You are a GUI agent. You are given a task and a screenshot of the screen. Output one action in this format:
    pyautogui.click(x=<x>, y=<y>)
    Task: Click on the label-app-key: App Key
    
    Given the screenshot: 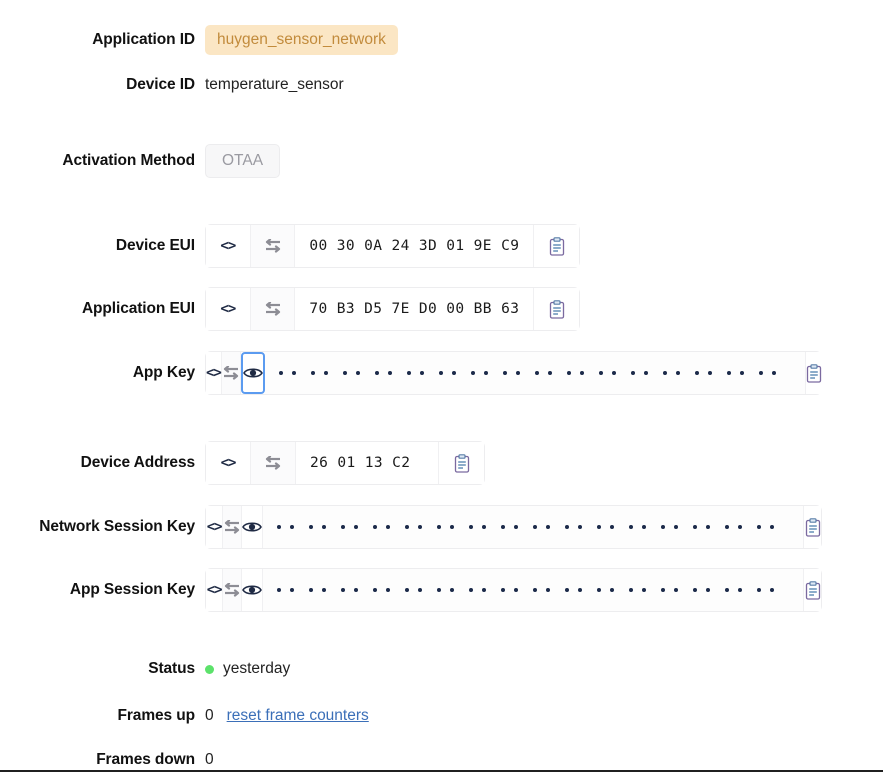 What is the action you would take?
    pyautogui.click(x=163, y=372)
    